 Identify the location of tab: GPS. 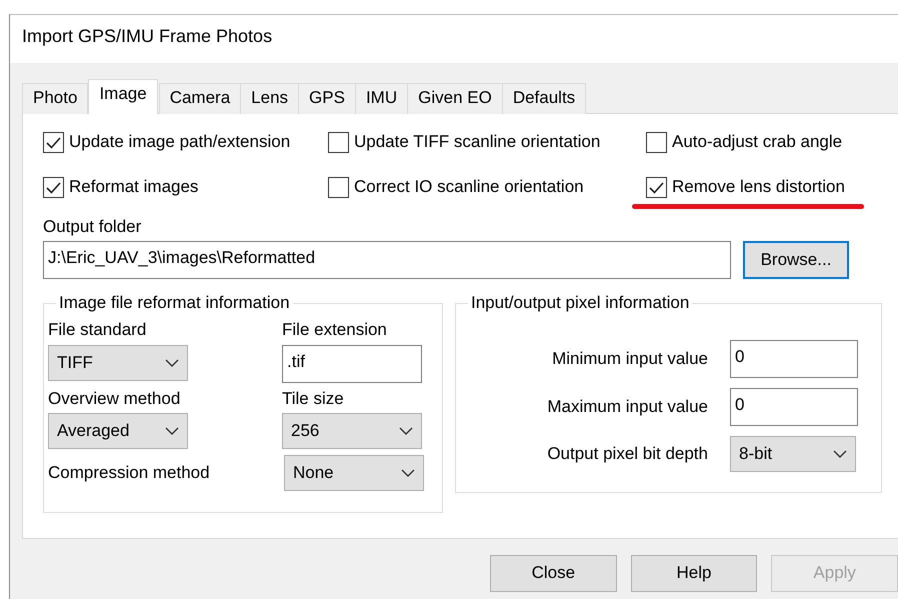
(327, 98).